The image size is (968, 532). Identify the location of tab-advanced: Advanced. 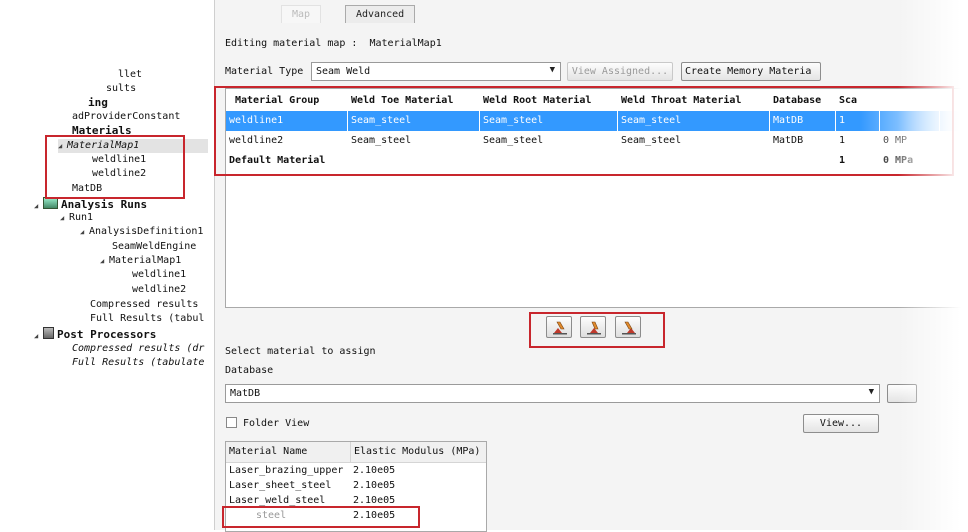
(380, 14).